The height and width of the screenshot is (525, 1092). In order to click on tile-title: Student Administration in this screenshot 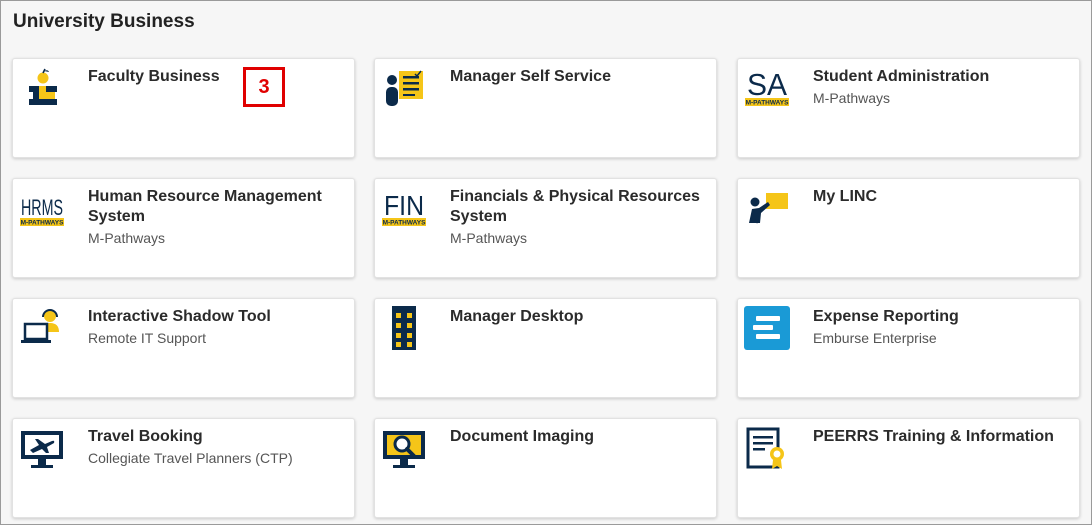, I will do `click(901, 76)`.